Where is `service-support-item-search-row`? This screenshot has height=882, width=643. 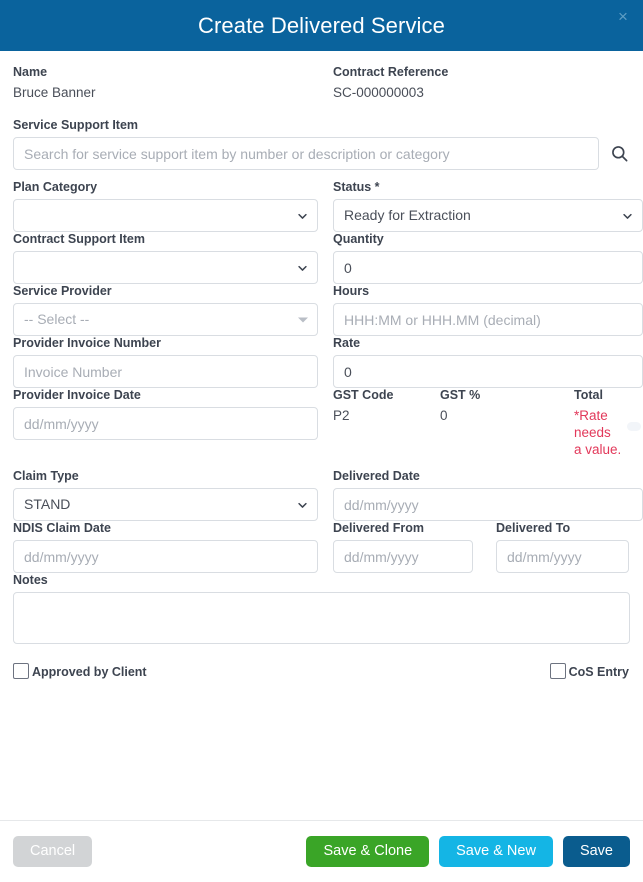
service-support-item-search-row is located at coordinates (321, 153).